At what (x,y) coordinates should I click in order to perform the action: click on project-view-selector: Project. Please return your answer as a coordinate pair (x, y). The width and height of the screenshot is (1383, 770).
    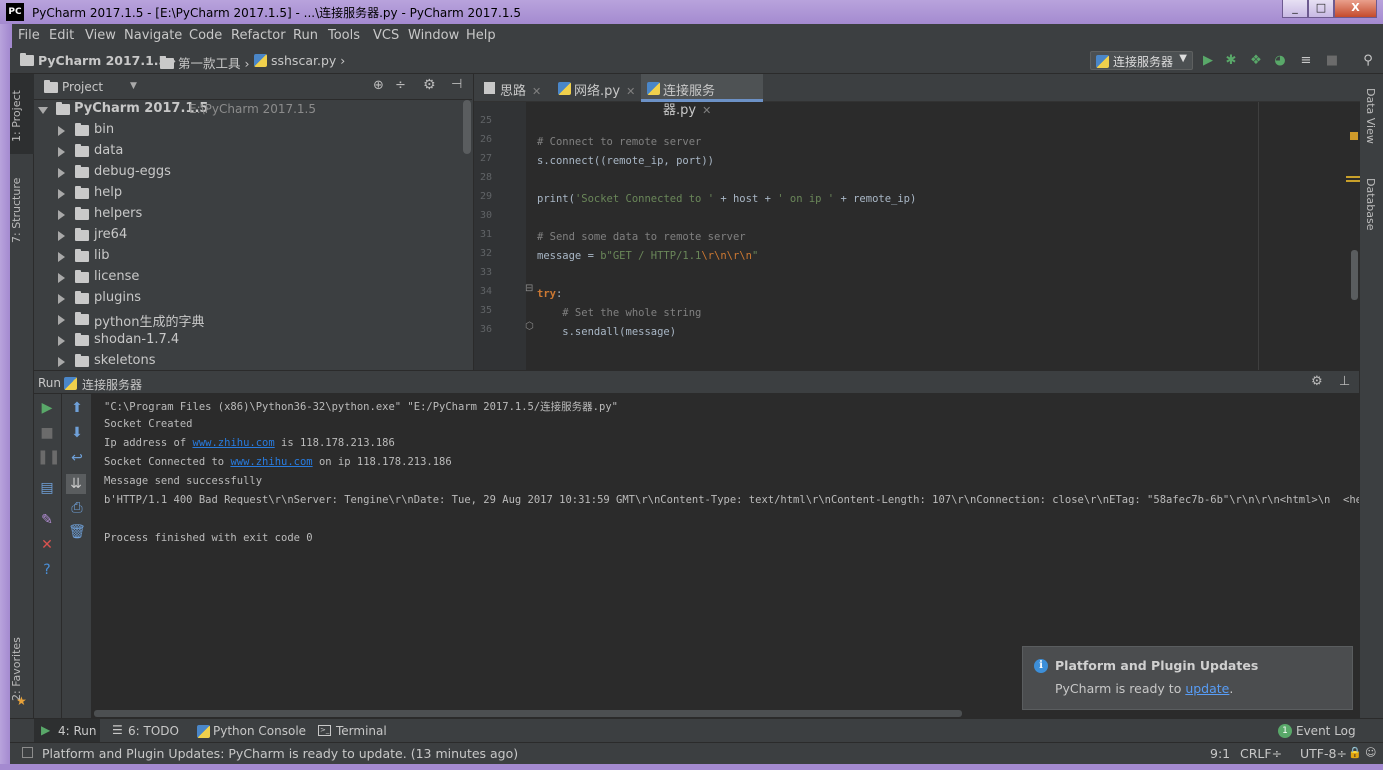
    Looking at the image, I should click on (82, 87).